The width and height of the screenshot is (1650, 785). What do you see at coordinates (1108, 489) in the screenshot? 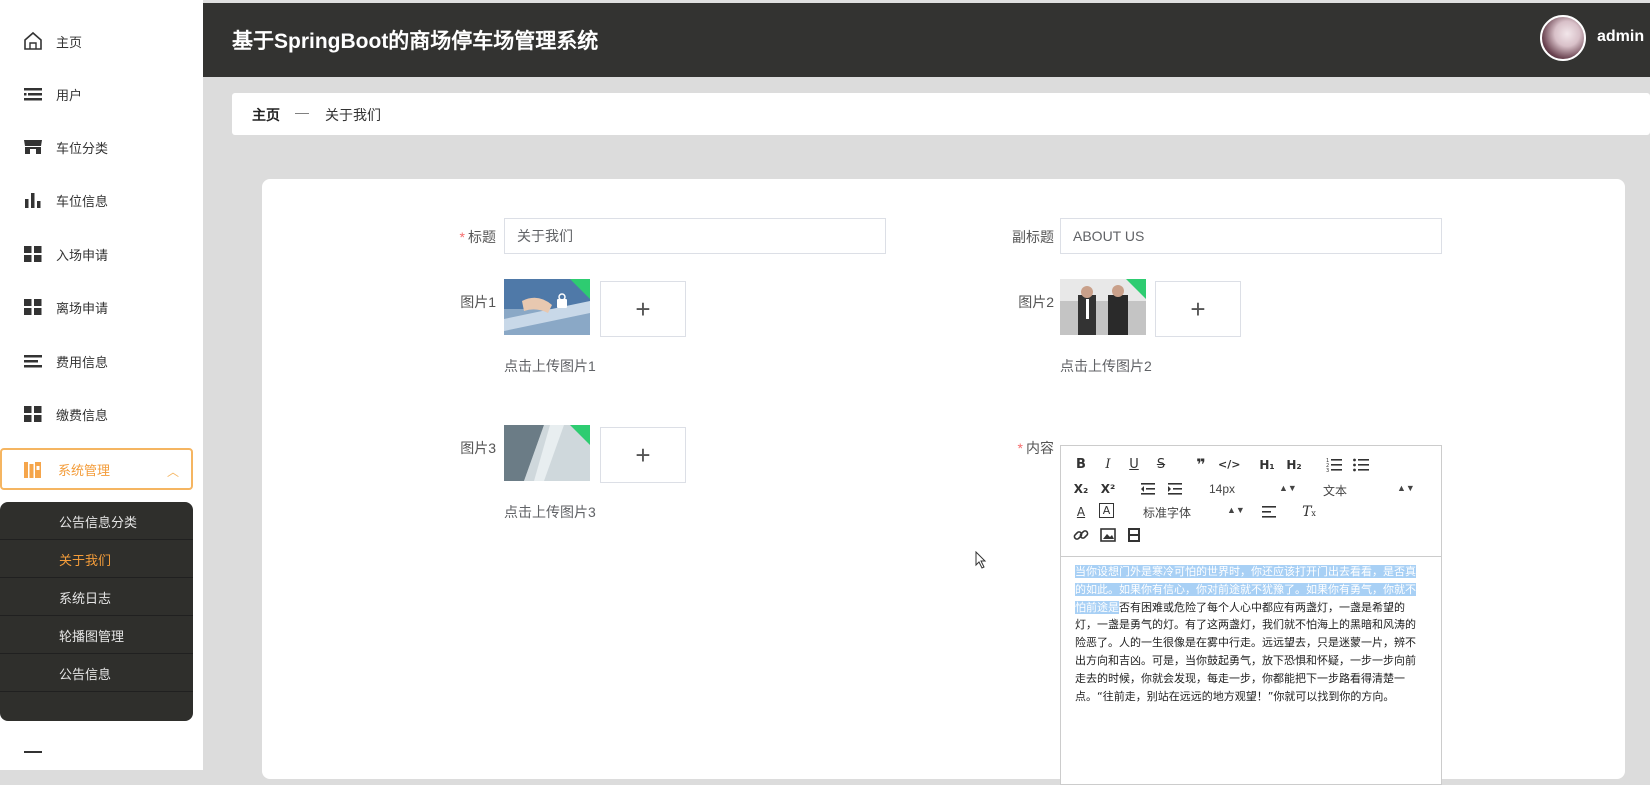
I see `superscript-icon: X²` at bounding box center [1108, 489].